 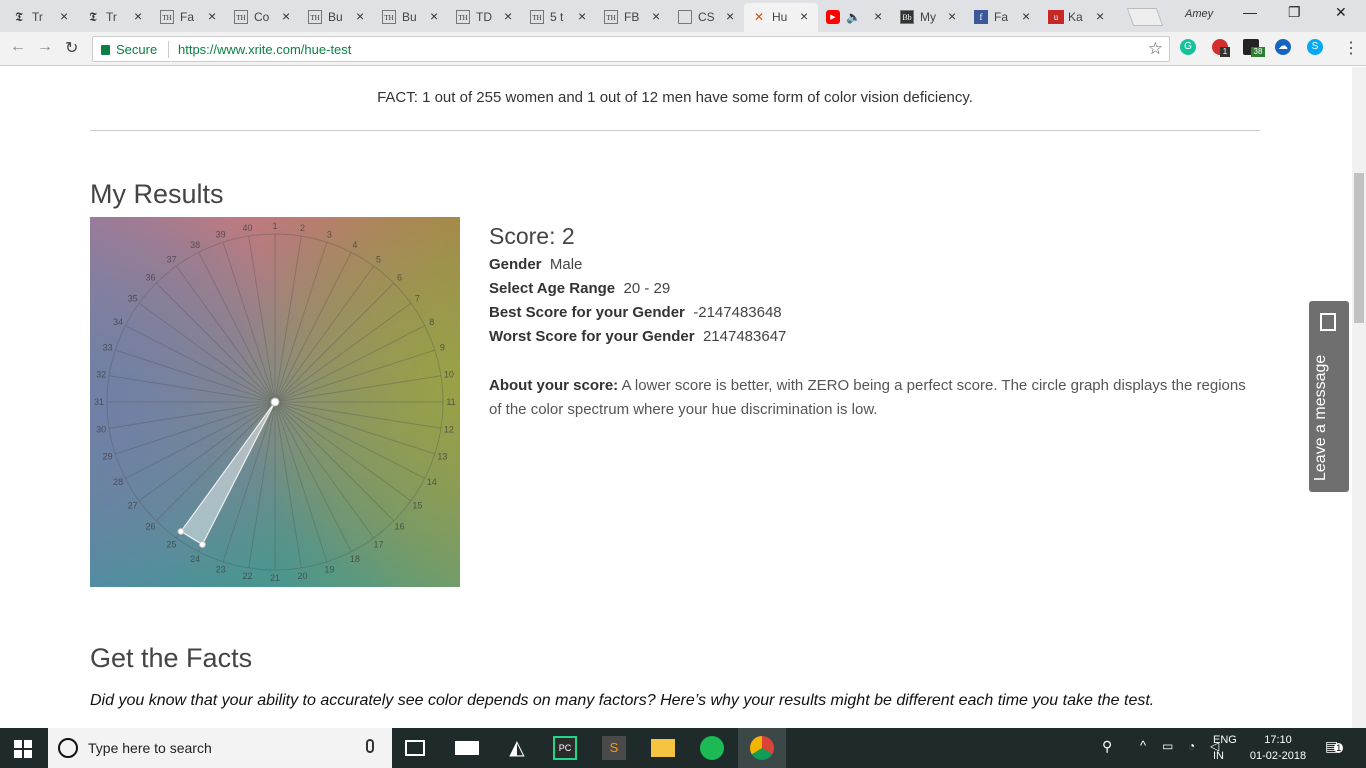 I want to click on scroll-thumb, so click(x=1359, y=248).